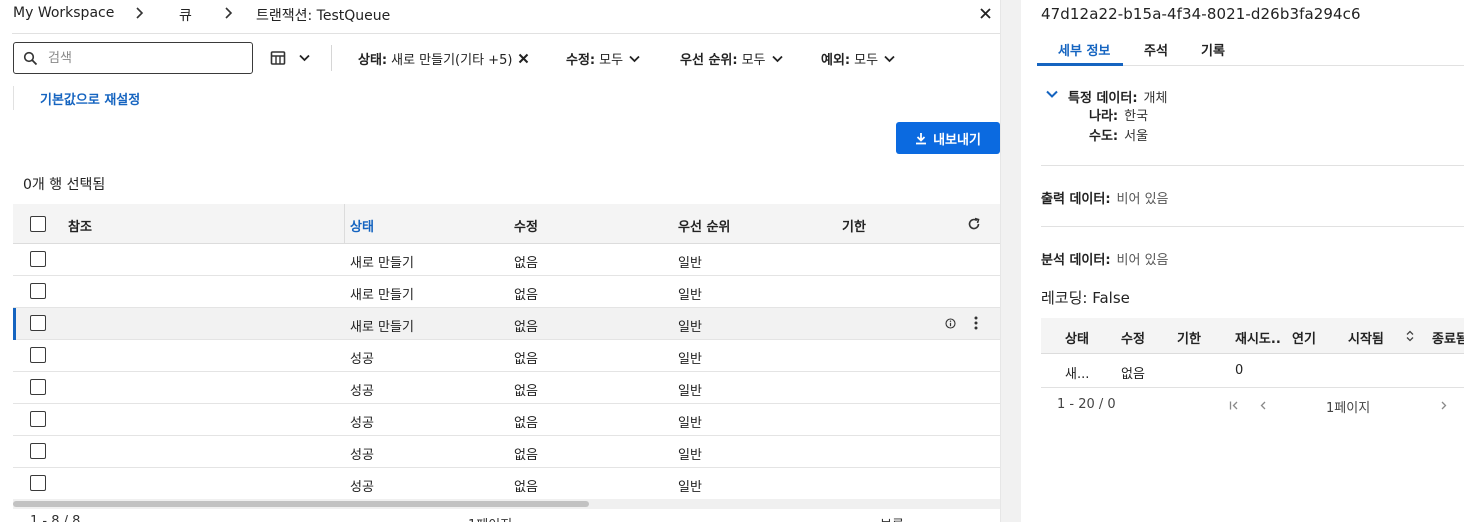 The image size is (1464, 522). What do you see at coordinates (1348, 408) in the screenshot?
I see `history-pager-page: 1페이지` at bounding box center [1348, 408].